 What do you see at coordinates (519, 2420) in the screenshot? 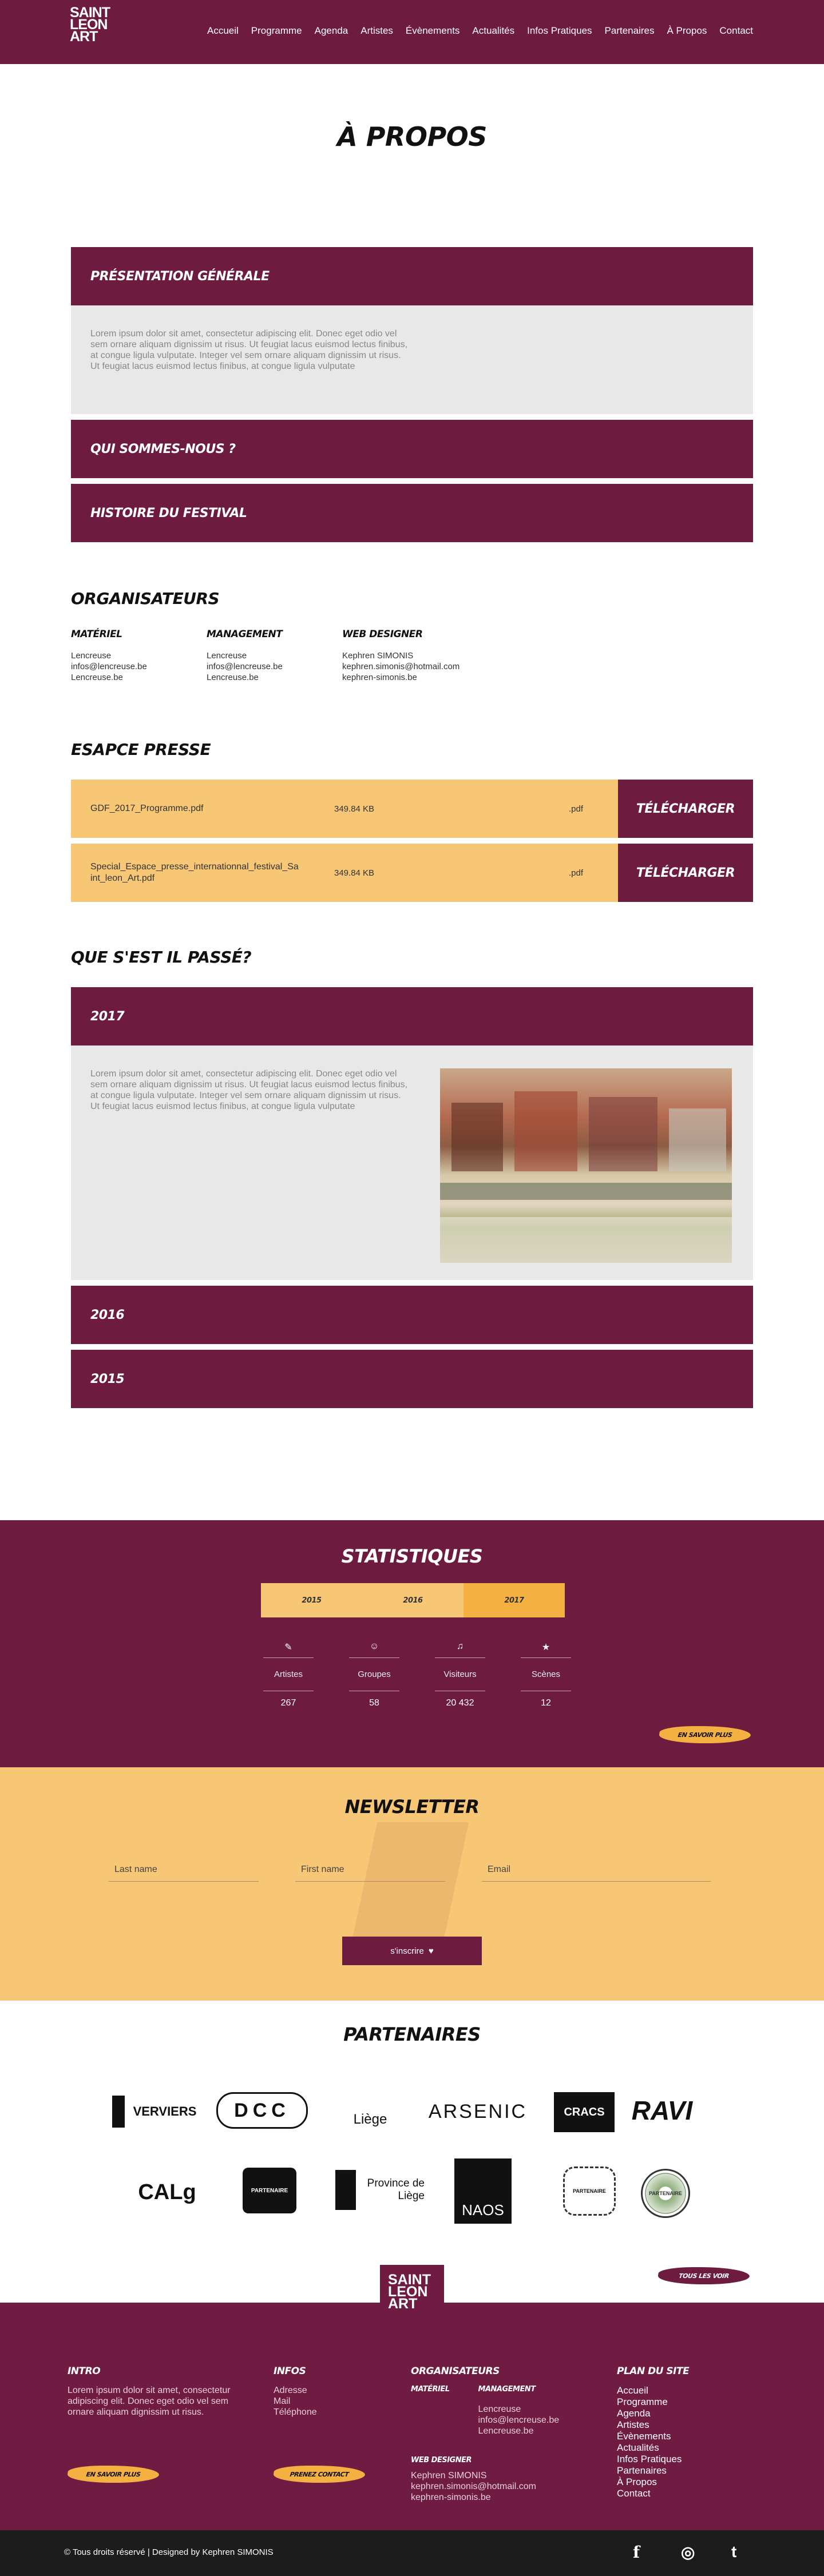
I see `management-email: infos@lencreuse.be` at bounding box center [519, 2420].